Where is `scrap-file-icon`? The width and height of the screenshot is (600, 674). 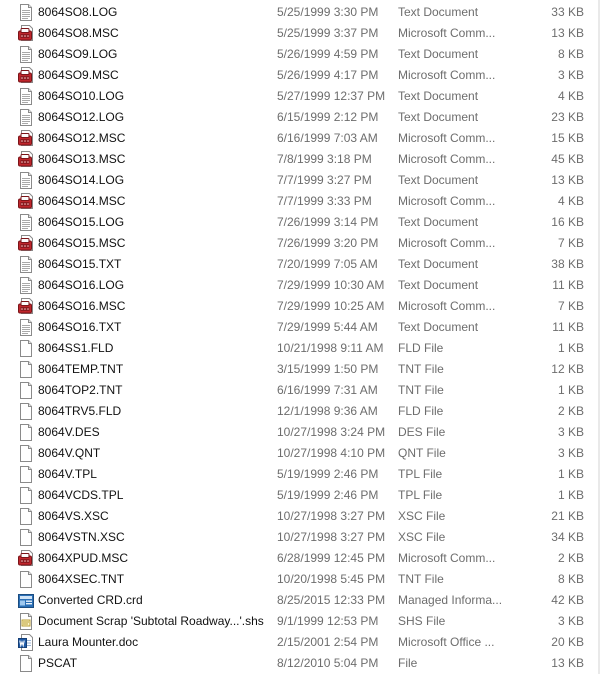
scrap-file-icon is located at coordinates (26, 621).